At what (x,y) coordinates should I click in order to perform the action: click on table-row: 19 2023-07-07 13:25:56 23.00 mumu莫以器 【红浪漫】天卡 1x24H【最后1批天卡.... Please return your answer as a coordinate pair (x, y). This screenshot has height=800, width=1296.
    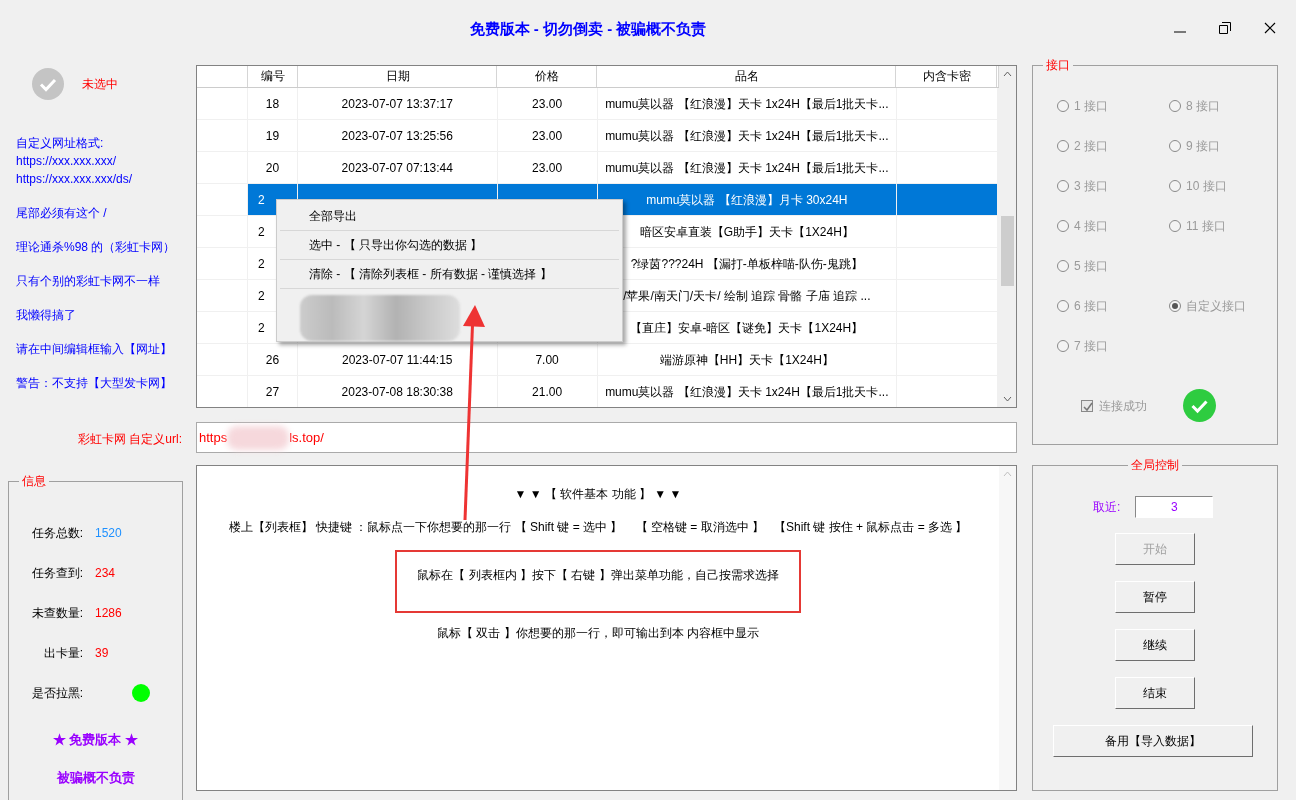
    Looking at the image, I should click on (598, 136).